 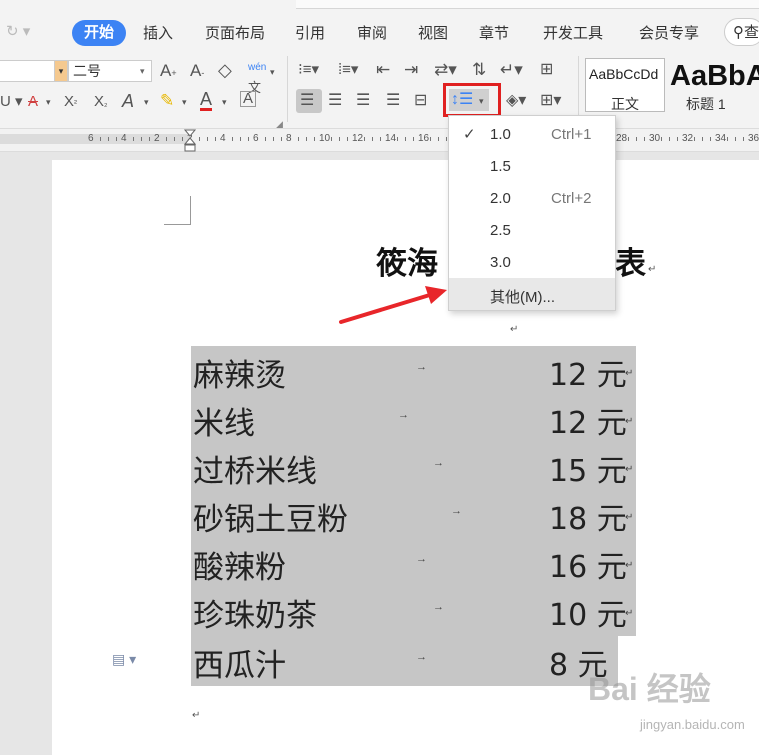 What do you see at coordinates (11, 102) in the screenshot?
I see `underline-icon: U ▾` at bounding box center [11, 102].